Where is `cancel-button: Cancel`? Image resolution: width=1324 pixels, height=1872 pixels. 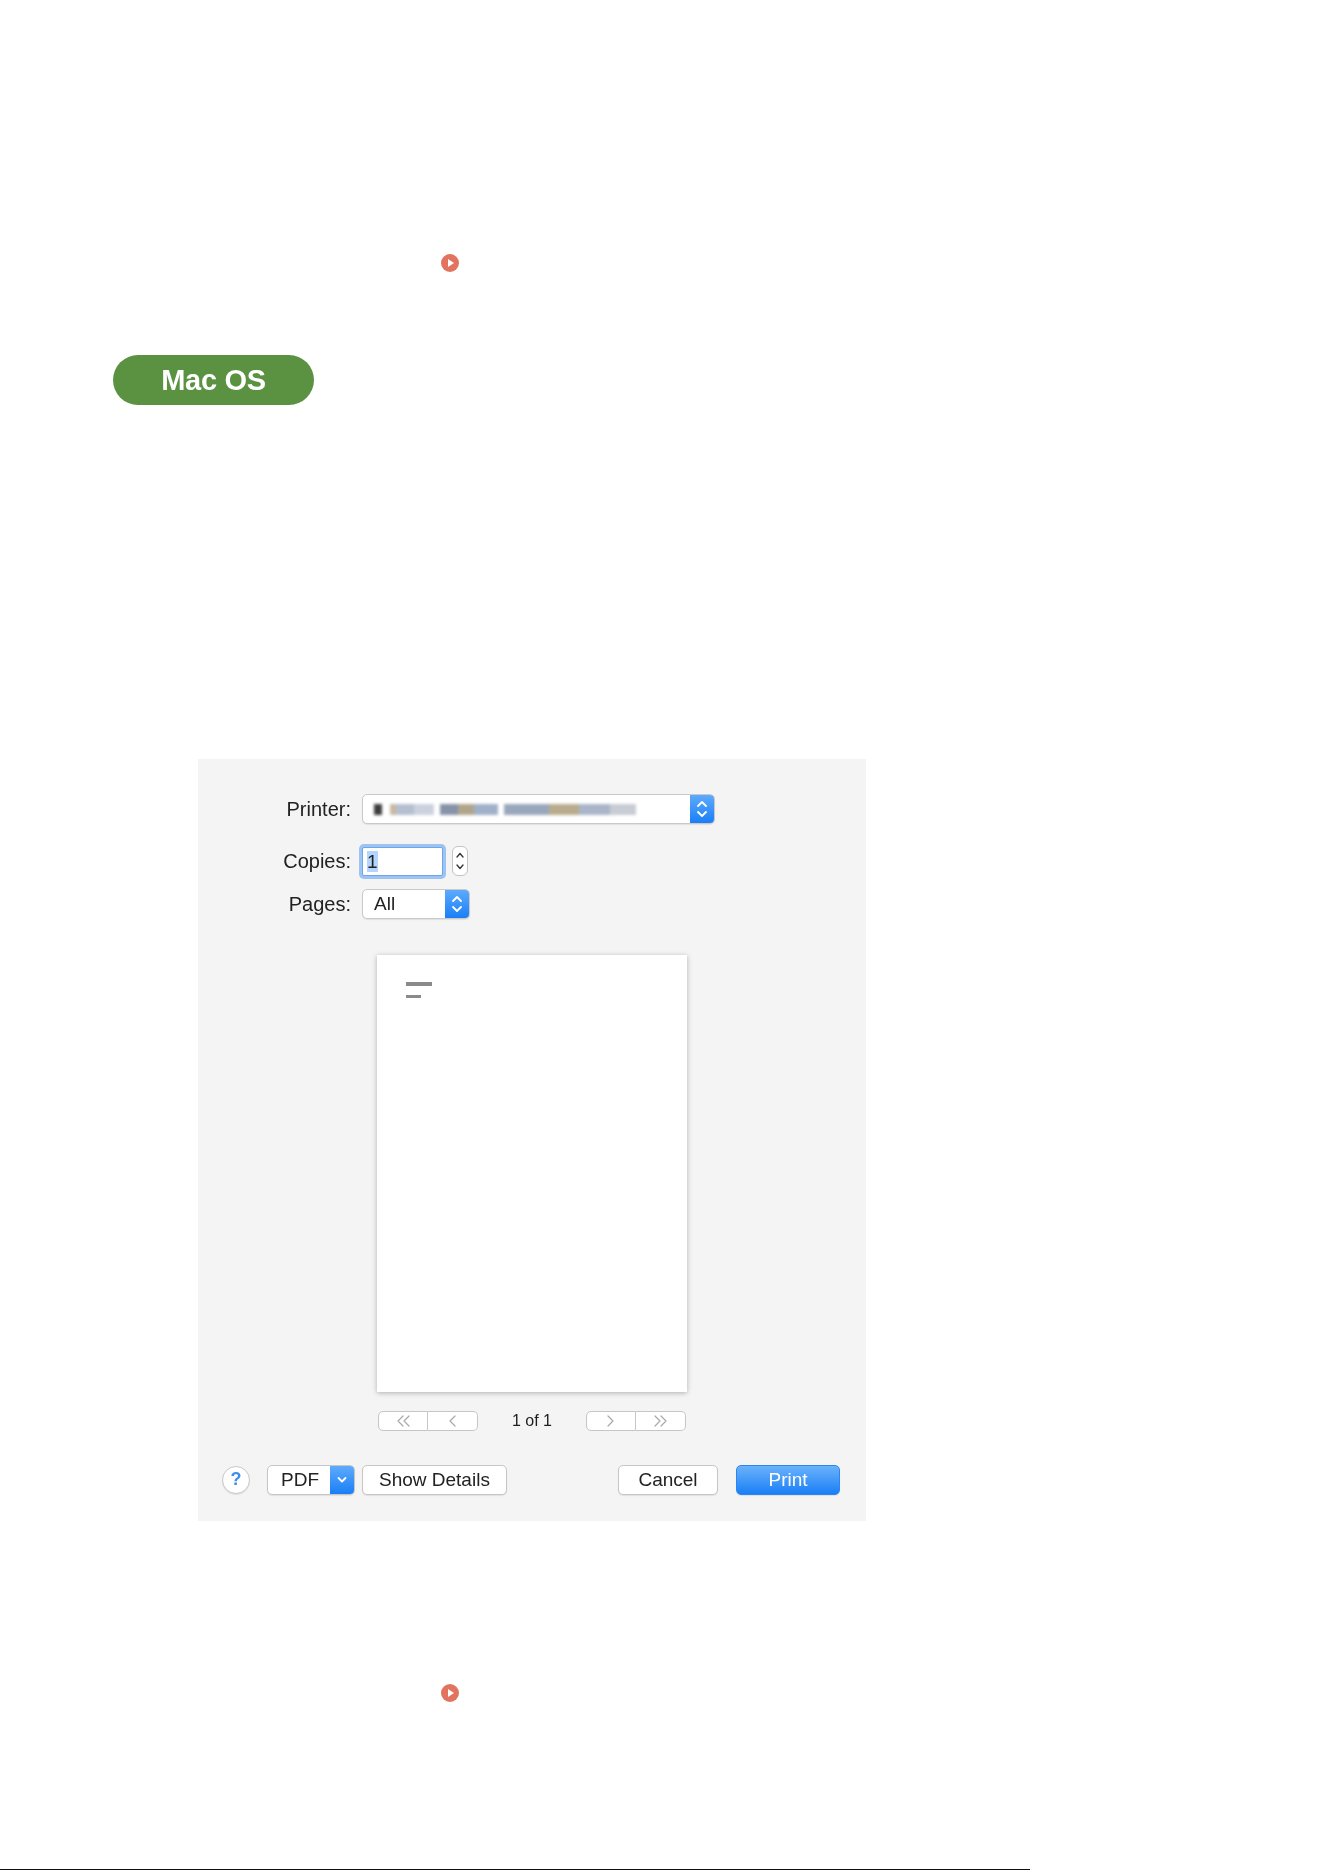 cancel-button: Cancel is located at coordinates (668, 1479).